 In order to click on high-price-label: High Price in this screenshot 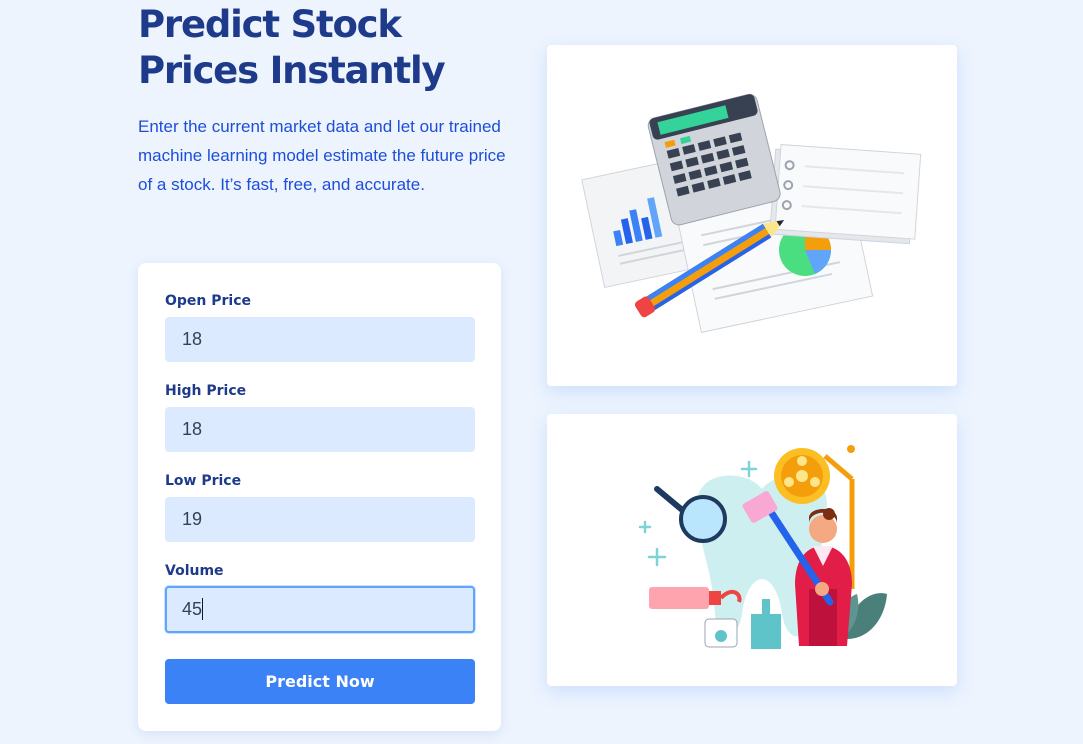, I will do `click(206, 391)`.